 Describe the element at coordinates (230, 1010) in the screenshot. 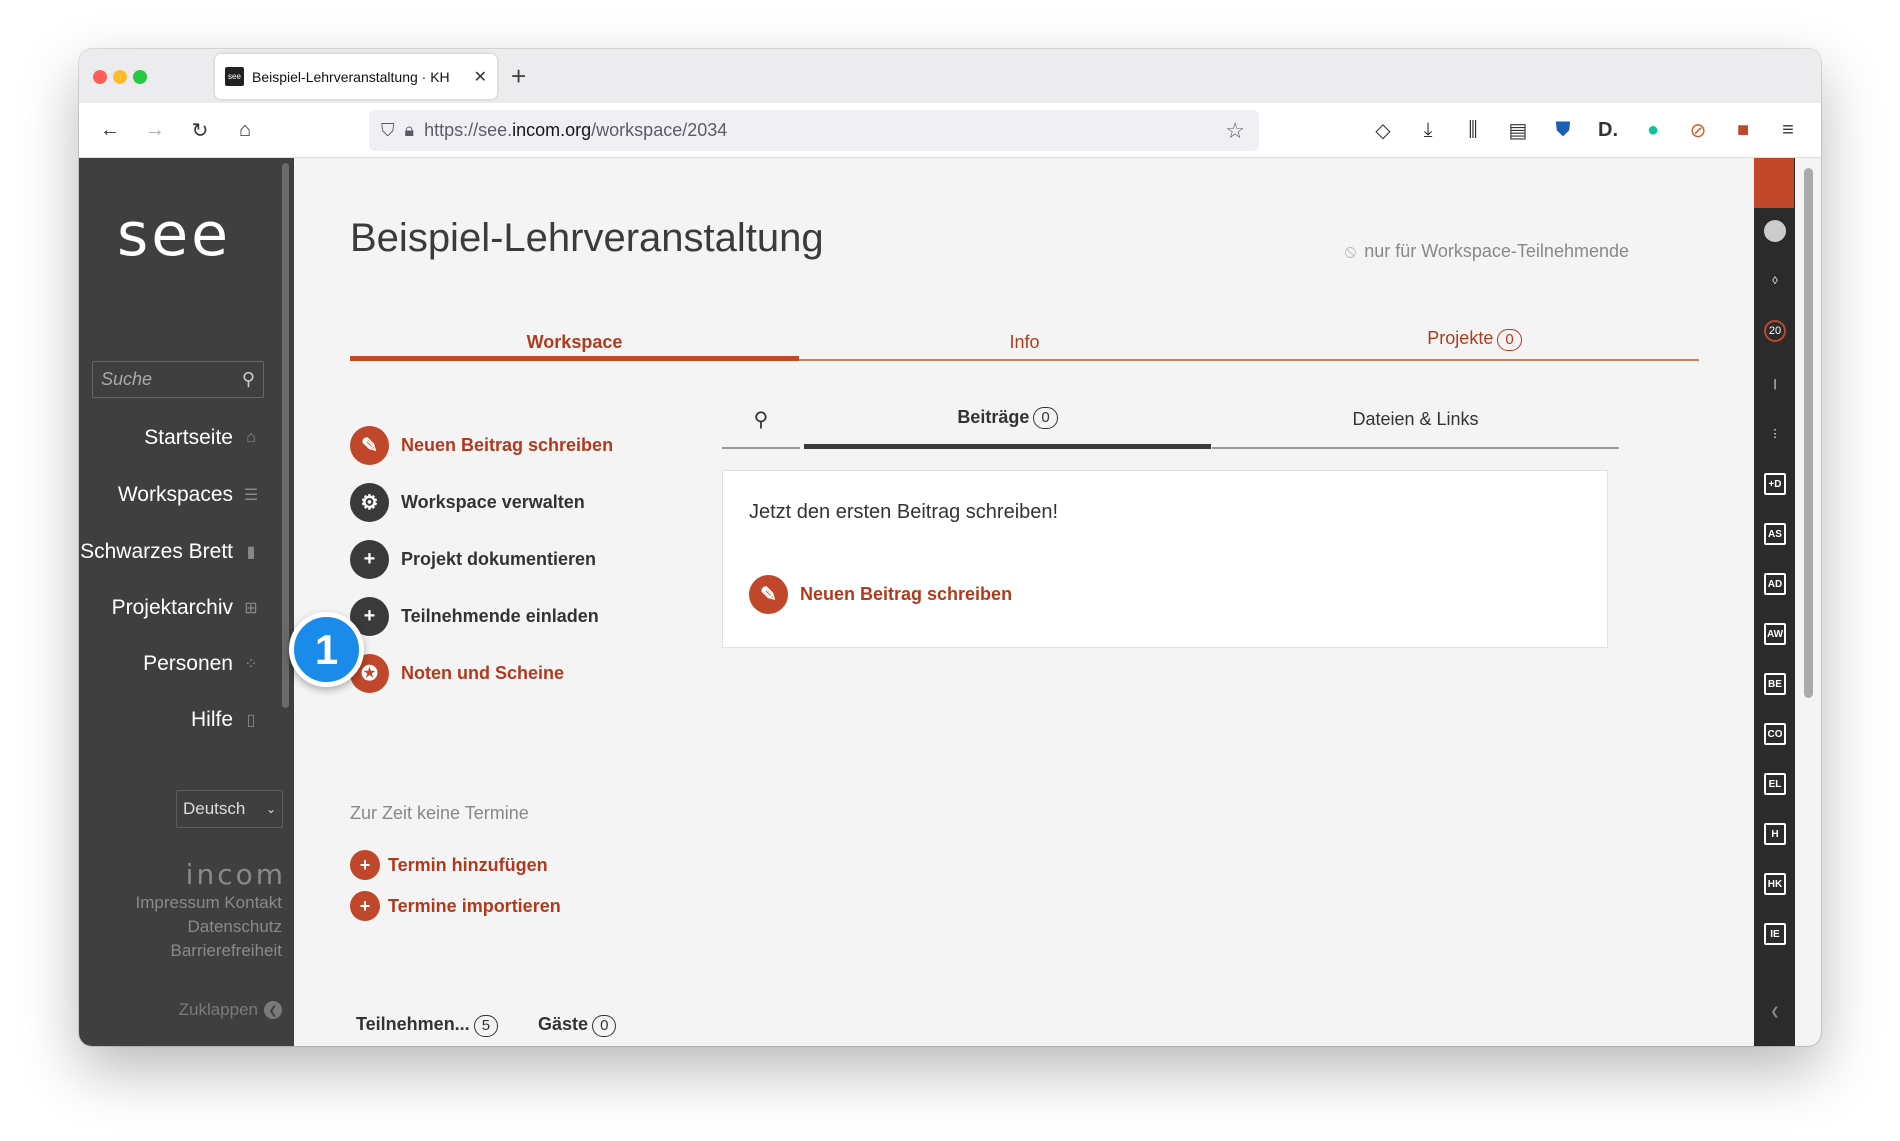

I see `collapse-sidebar-button: Zuklappen ❮` at that location.